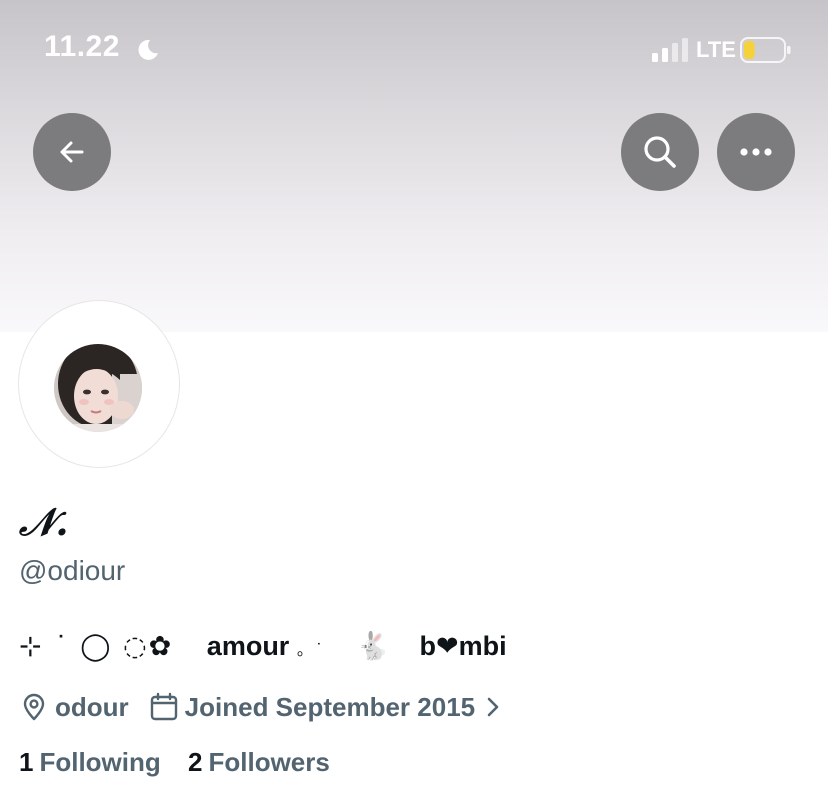 The image size is (828, 803). I want to click on search-icon, so click(660, 152).